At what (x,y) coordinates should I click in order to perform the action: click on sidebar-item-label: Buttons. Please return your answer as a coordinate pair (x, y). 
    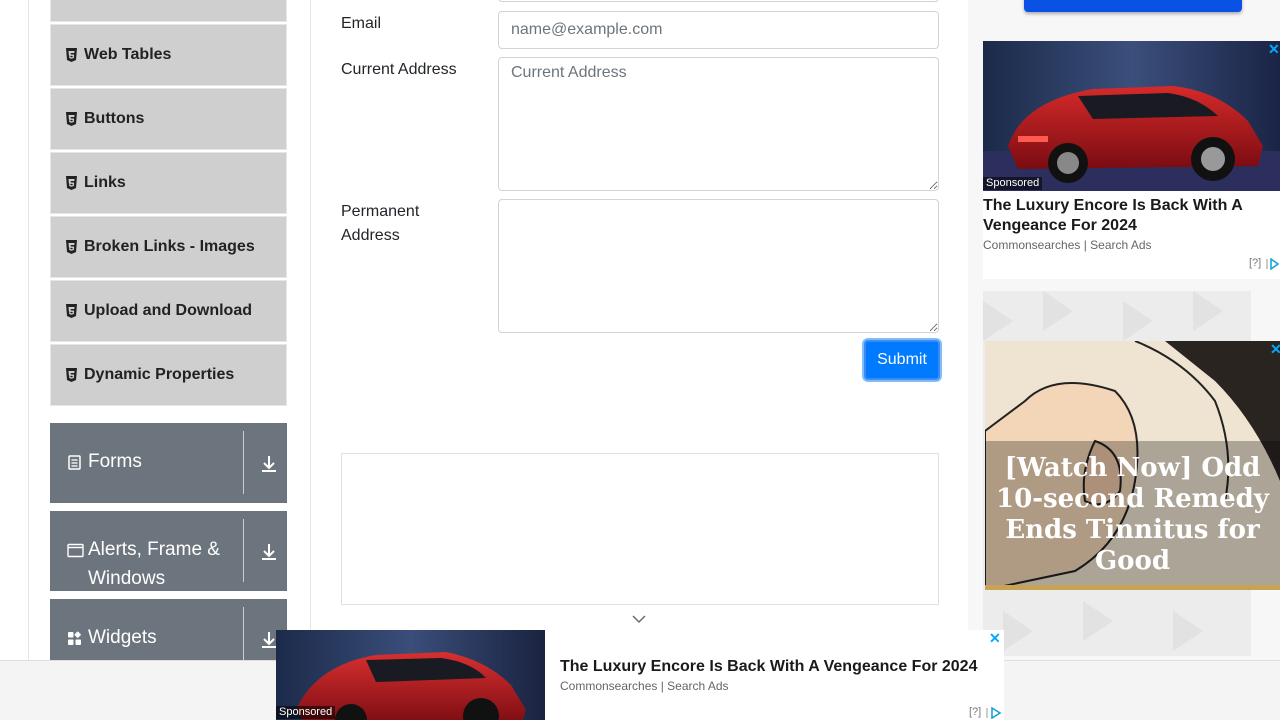
    Looking at the image, I should click on (114, 118).